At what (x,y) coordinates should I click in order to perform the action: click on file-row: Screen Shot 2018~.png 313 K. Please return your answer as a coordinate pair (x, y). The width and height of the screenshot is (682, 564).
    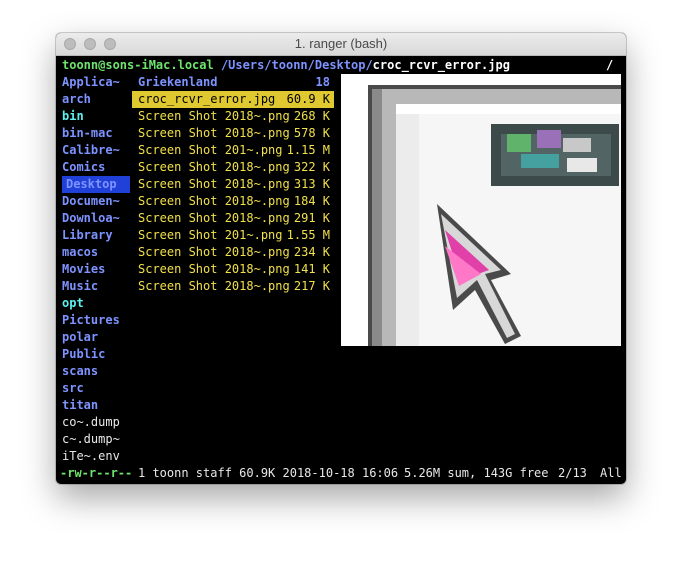
    Looking at the image, I should click on (236, 184).